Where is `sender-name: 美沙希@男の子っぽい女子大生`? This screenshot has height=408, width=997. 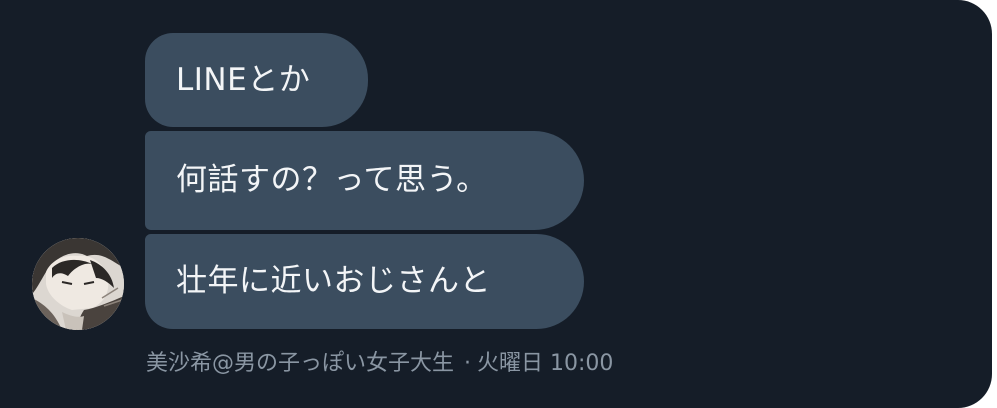 sender-name: 美沙希@男の子っぽい女子大生 is located at coordinates (300, 363).